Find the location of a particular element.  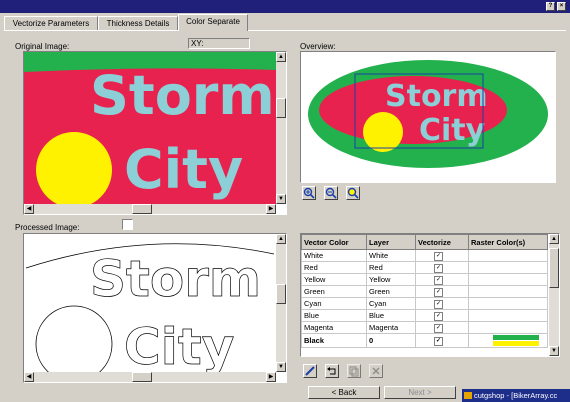

processed-text-line2: City is located at coordinates (179, 345).